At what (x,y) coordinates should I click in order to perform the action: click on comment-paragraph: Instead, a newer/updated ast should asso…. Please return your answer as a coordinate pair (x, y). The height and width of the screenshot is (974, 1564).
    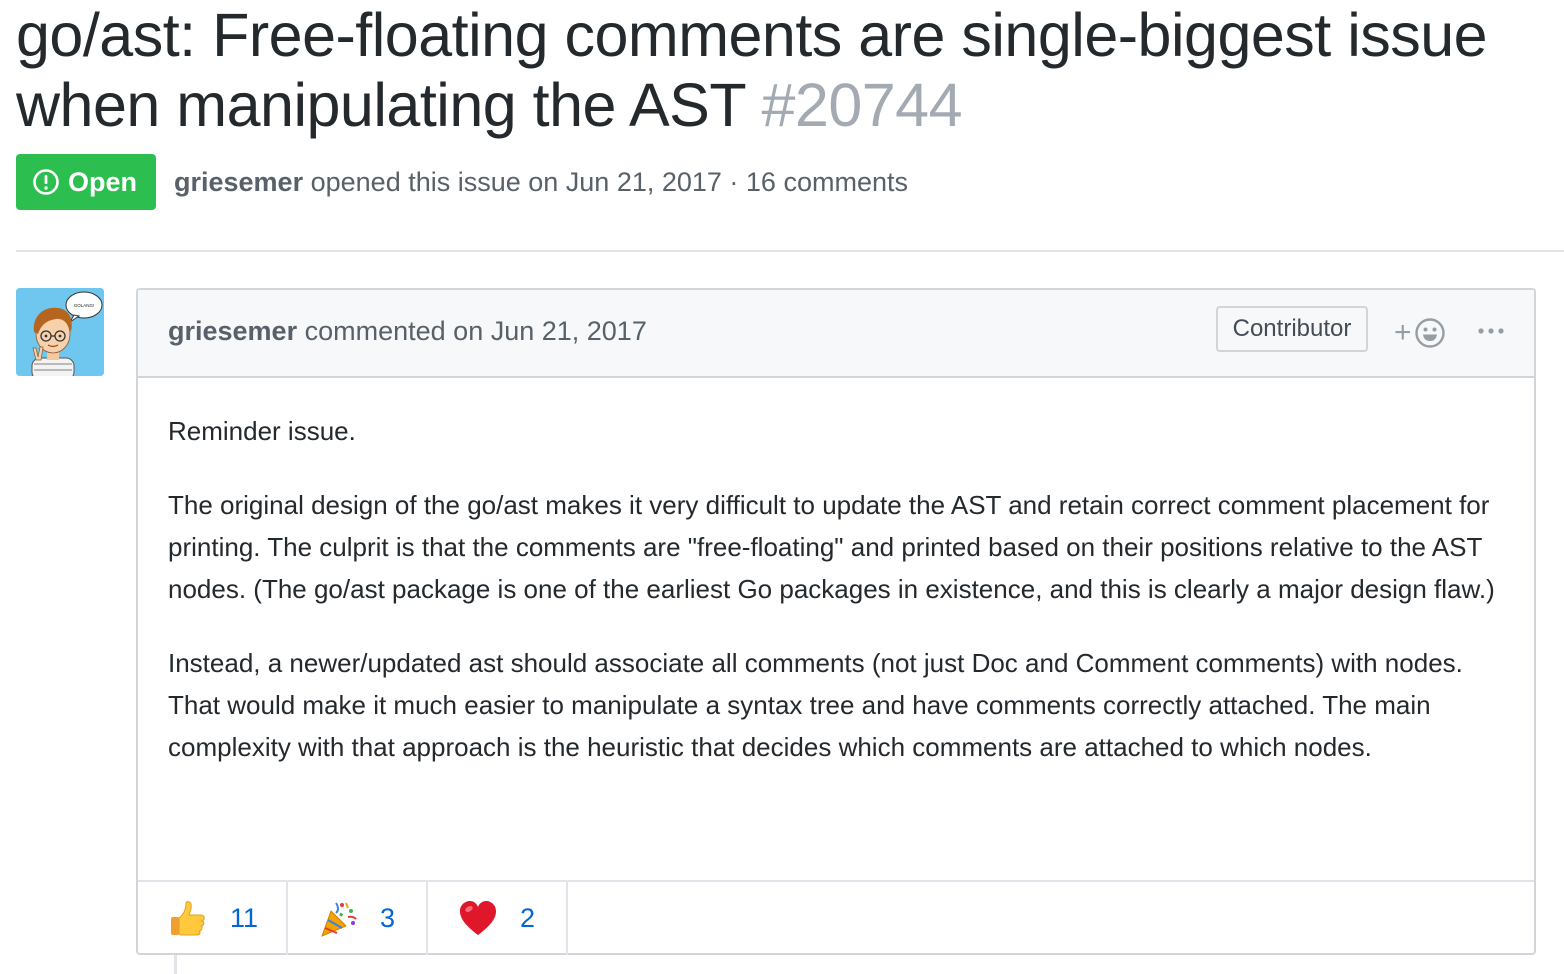
    Looking at the image, I should click on (815, 705).